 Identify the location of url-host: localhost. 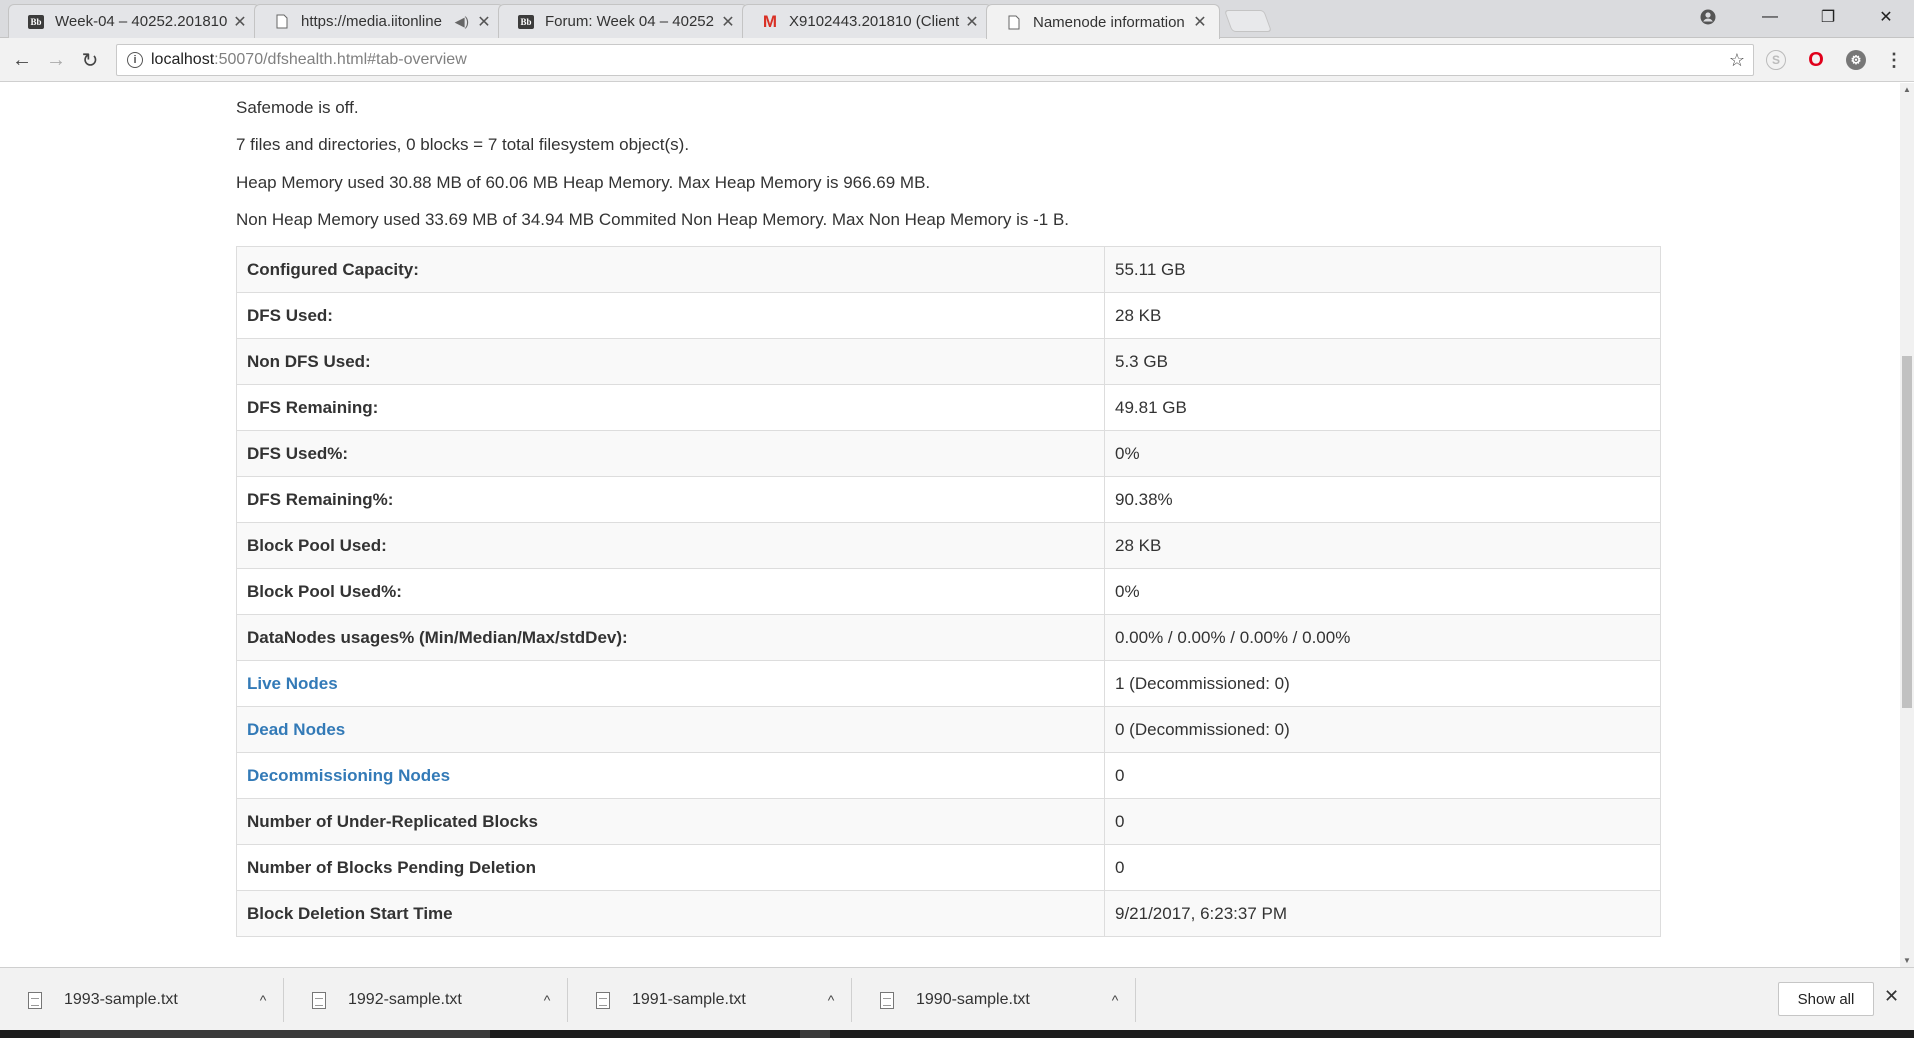
(183, 59).